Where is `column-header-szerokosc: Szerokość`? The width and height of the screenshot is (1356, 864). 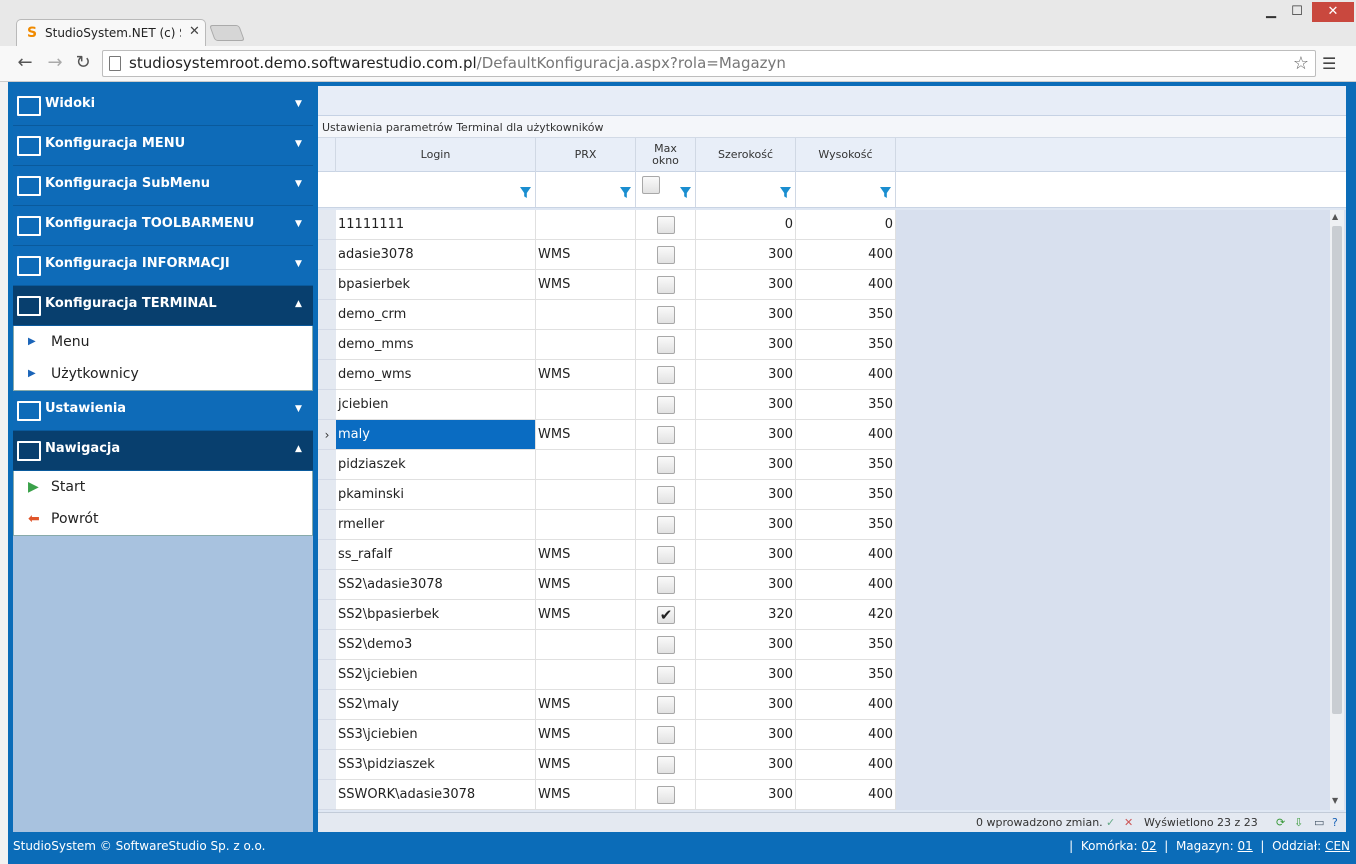
column-header-szerokosc: Szerokość is located at coordinates (746, 155).